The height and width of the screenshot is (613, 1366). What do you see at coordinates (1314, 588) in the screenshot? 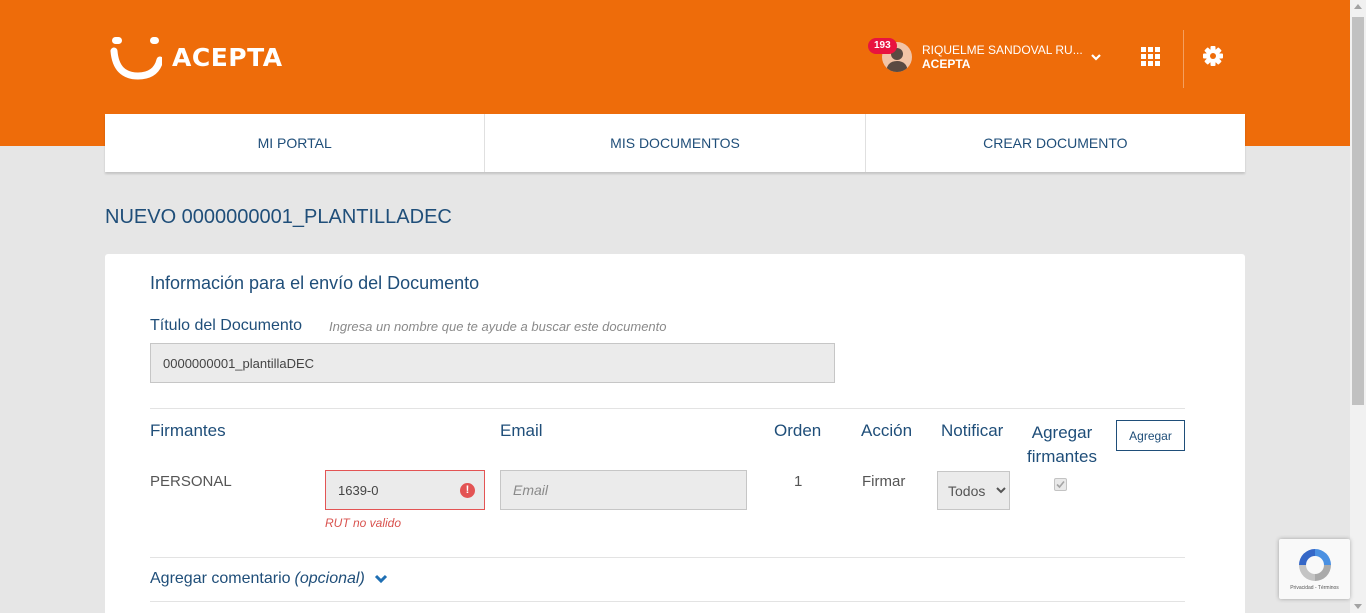
I see `recaptcha-footer: Privacidad - Términos` at bounding box center [1314, 588].